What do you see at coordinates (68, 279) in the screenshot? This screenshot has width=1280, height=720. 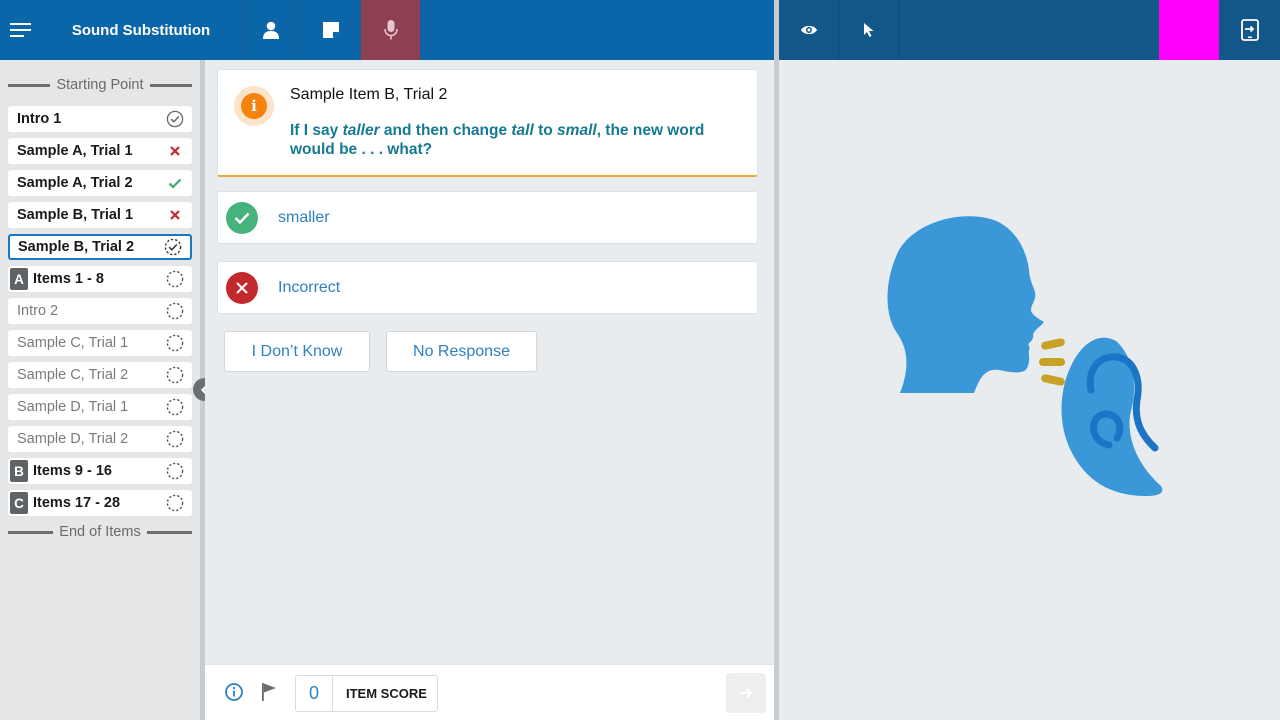 I see `sidebar-item-label: Items 1 - 8` at bounding box center [68, 279].